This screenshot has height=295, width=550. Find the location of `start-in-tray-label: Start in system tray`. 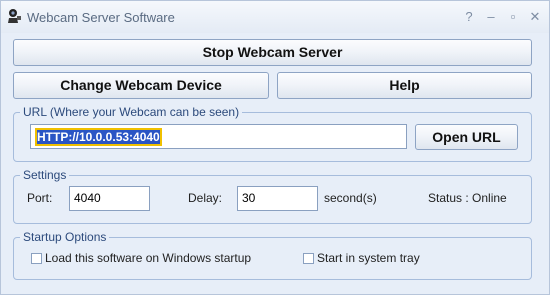

start-in-tray-label: Start in system tray is located at coordinates (368, 258).